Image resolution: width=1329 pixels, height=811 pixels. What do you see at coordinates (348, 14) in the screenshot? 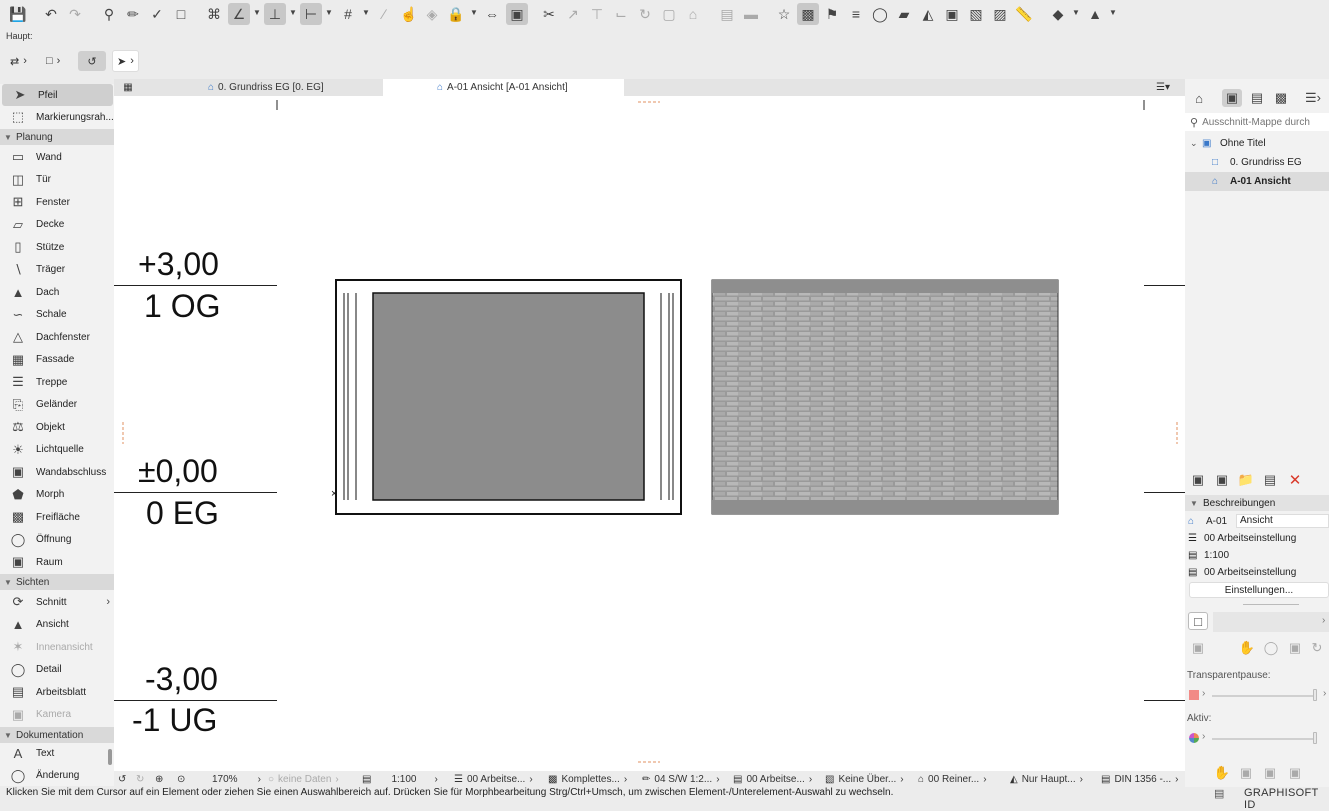
I see `grid-icon: #` at bounding box center [348, 14].